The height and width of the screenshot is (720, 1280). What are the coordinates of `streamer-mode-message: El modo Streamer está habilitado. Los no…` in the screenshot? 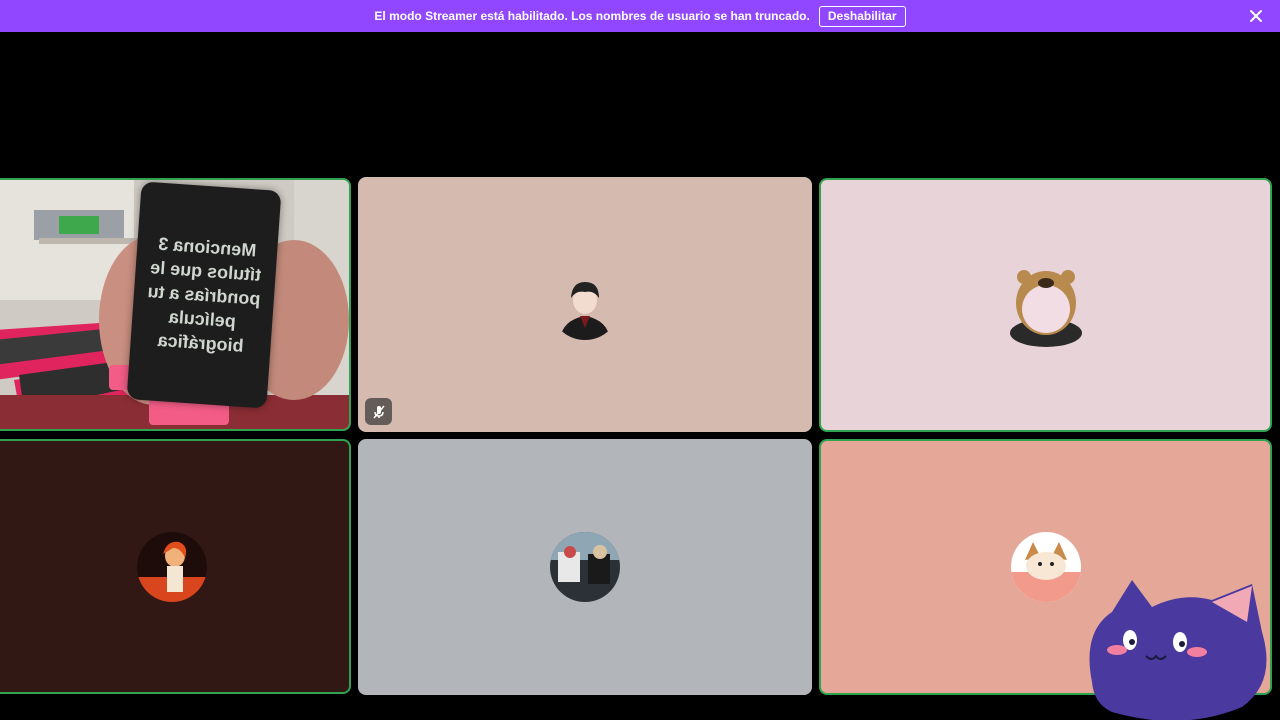 It's located at (592, 16).